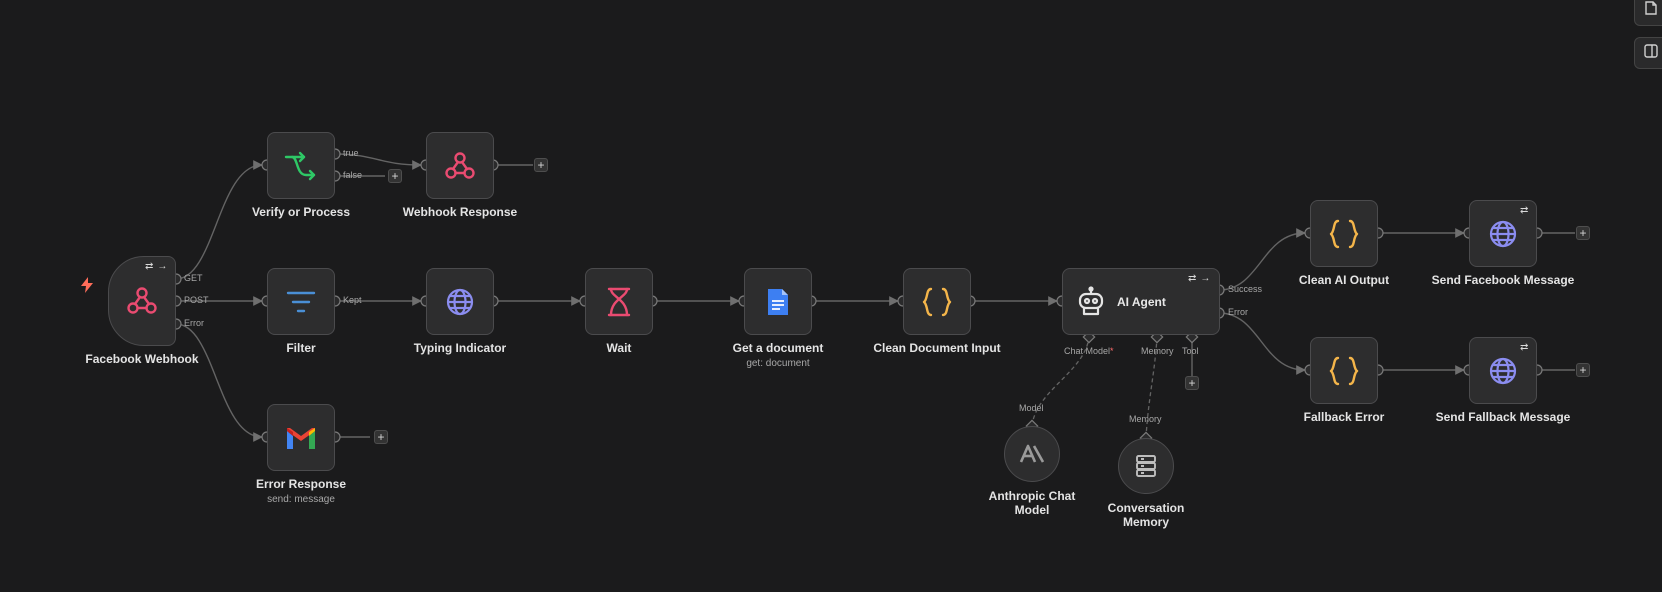 The height and width of the screenshot is (592, 1662). Describe the element at coordinates (301, 499) in the screenshot. I see `node-subtitle: send: message` at that location.